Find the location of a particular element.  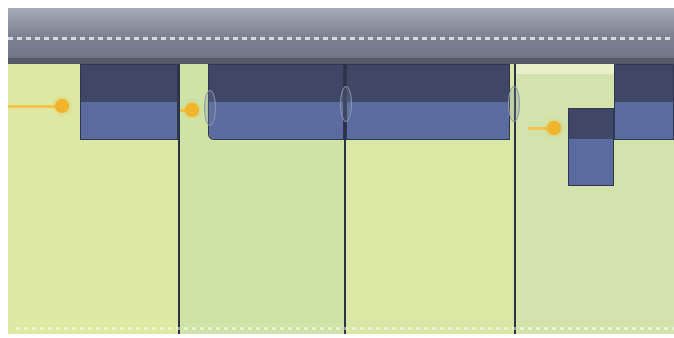

ruler-tick-marks is located at coordinates (341, 38).